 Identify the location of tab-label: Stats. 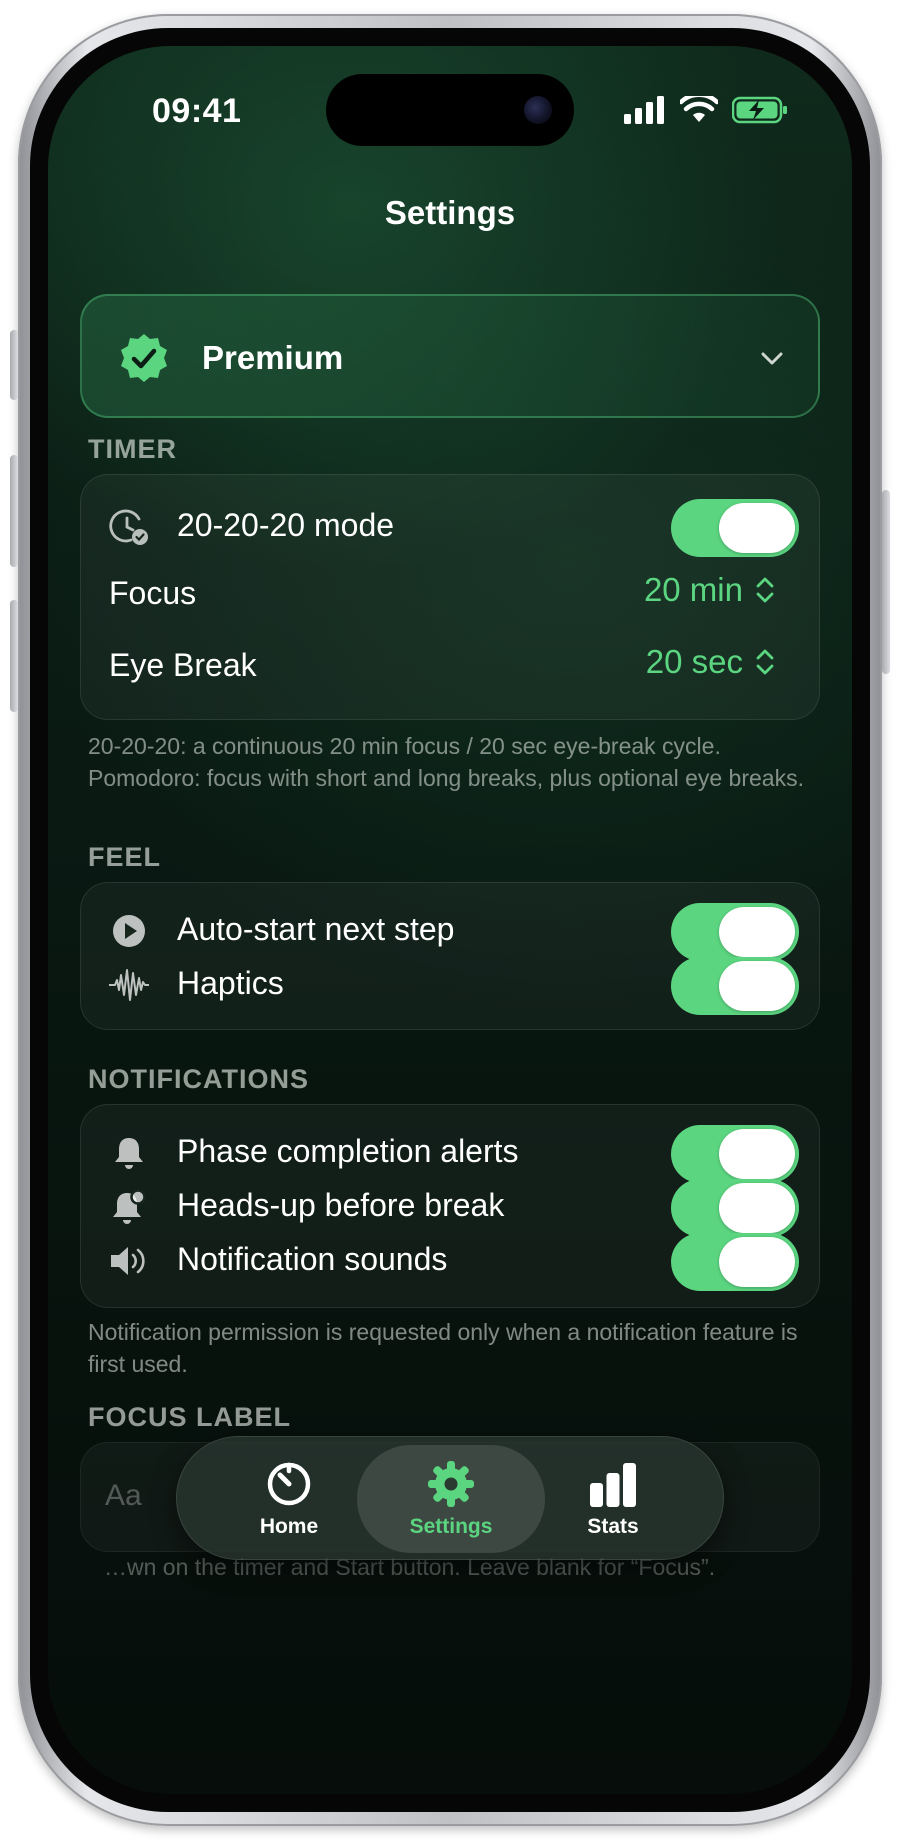
(613, 1526).